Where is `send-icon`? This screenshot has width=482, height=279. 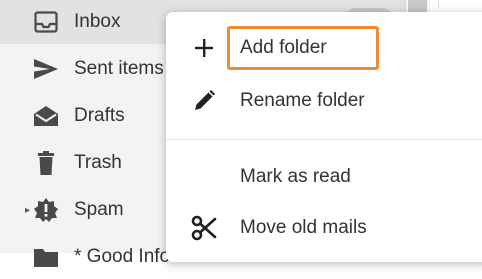 send-icon is located at coordinates (46, 69).